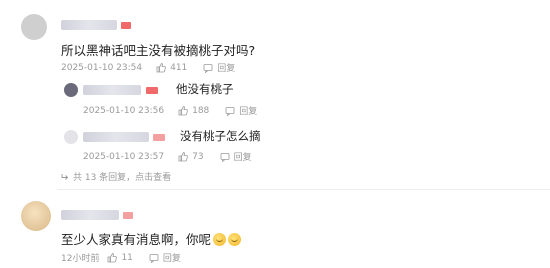 The height and width of the screenshot is (268, 550). I want to click on like-count: 11, so click(127, 257).